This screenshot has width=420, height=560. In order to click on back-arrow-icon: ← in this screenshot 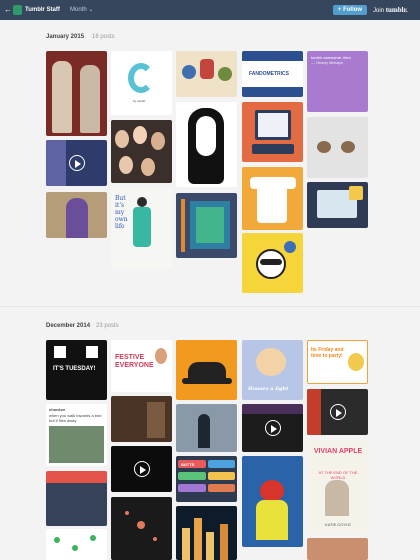, I will do `click(8, 10)`.